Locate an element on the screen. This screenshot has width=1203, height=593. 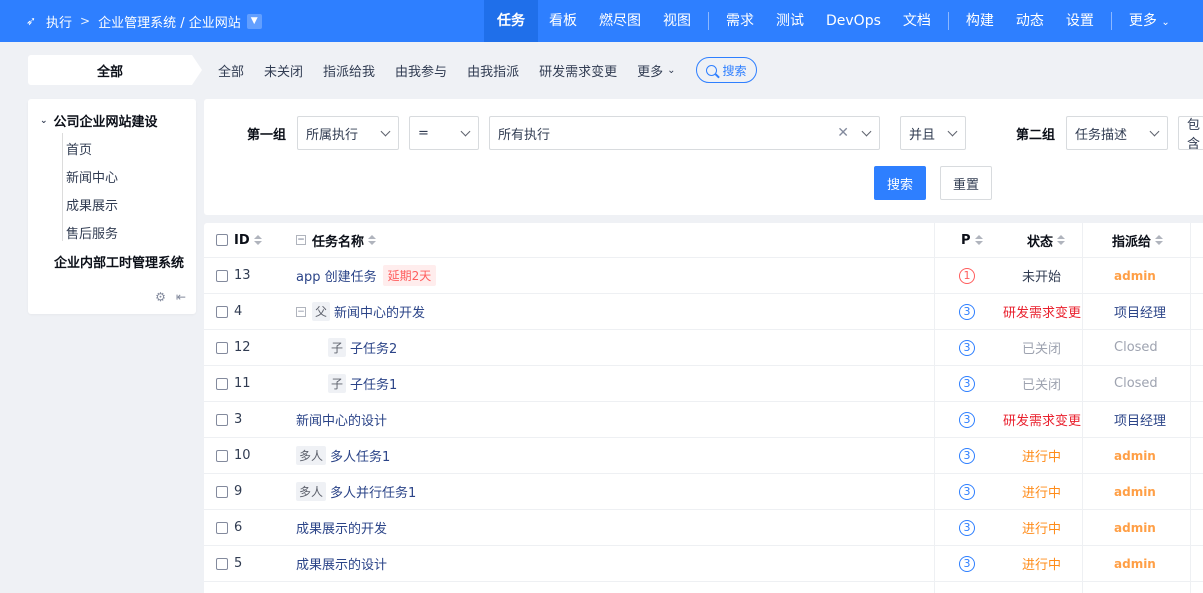
table-row: 9 多人 多人并行任务1 3 进行中 admin is located at coordinates (703, 492).